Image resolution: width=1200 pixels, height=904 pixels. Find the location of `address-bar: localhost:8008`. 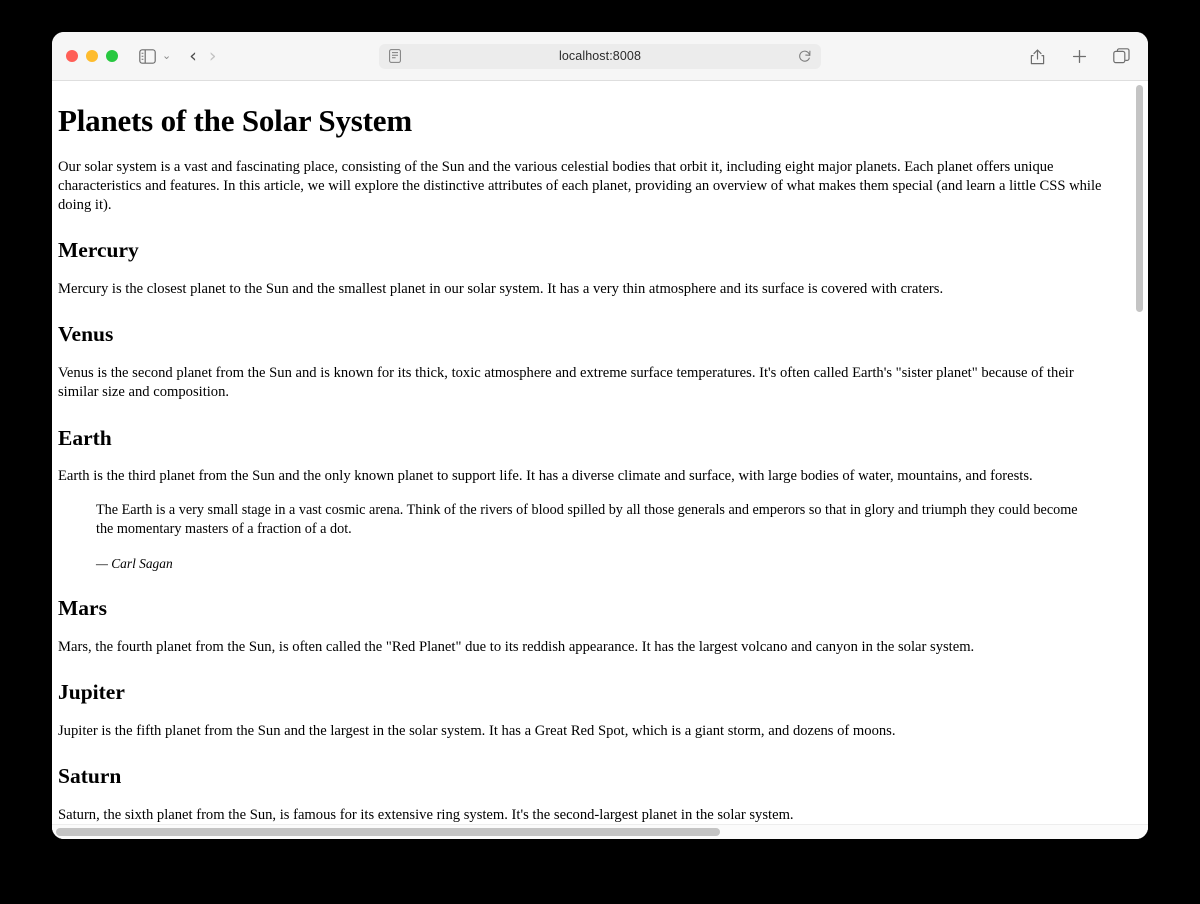

address-bar: localhost:8008 is located at coordinates (600, 56).